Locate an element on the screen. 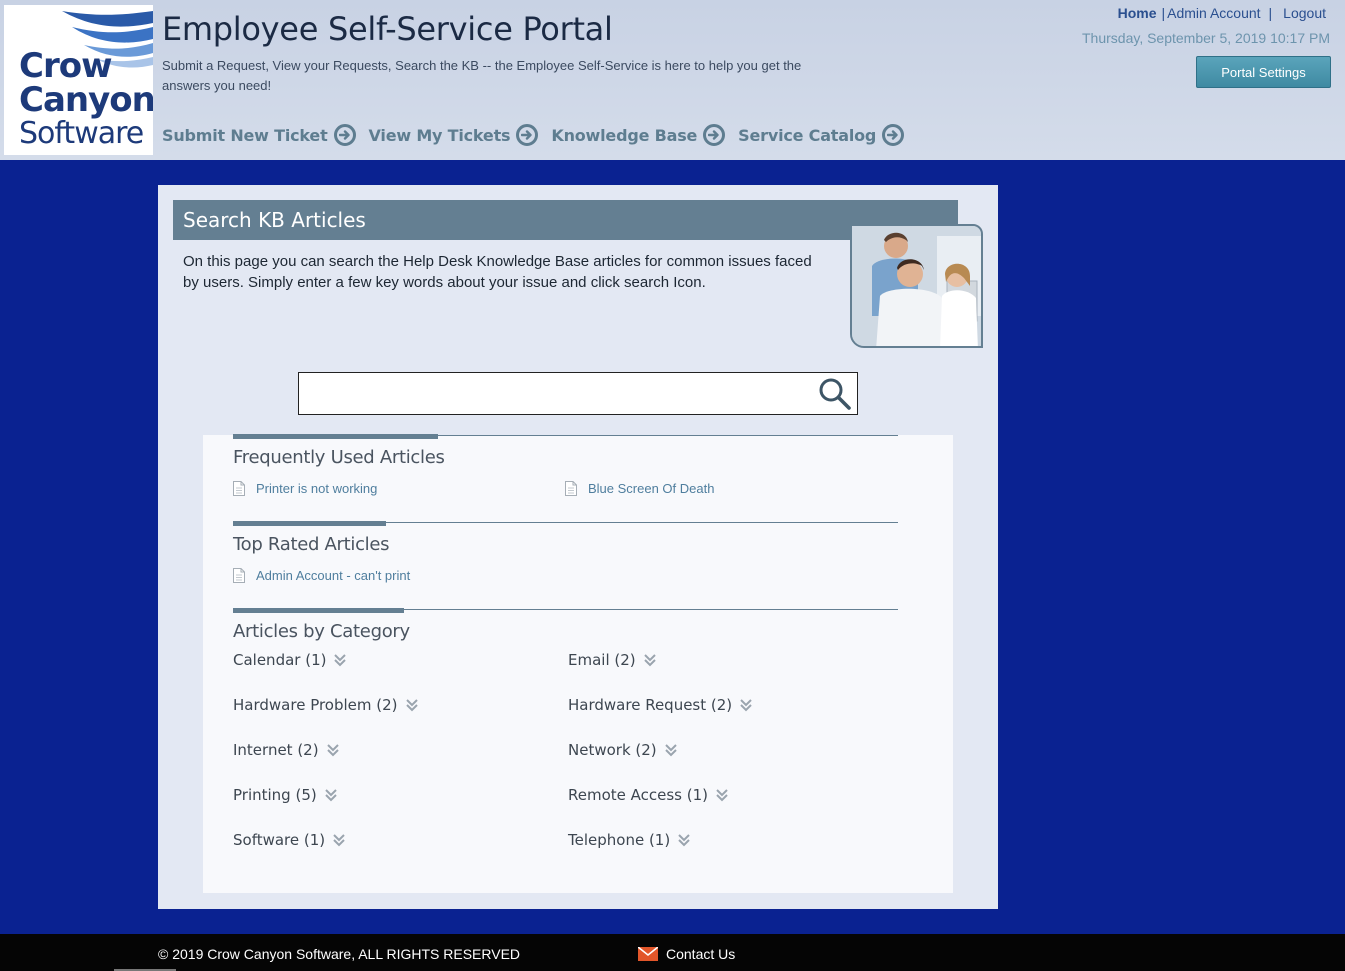  kb-title-bar: Search KB Articles is located at coordinates (565, 220).